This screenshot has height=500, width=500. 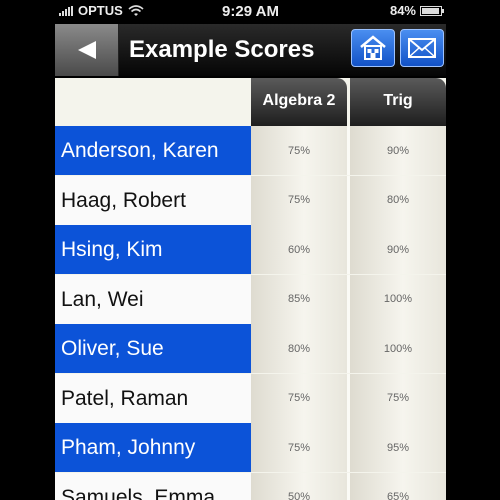 What do you see at coordinates (432, 10) in the screenshot?
I see `battery-icon` at bounding box center [432, 10].